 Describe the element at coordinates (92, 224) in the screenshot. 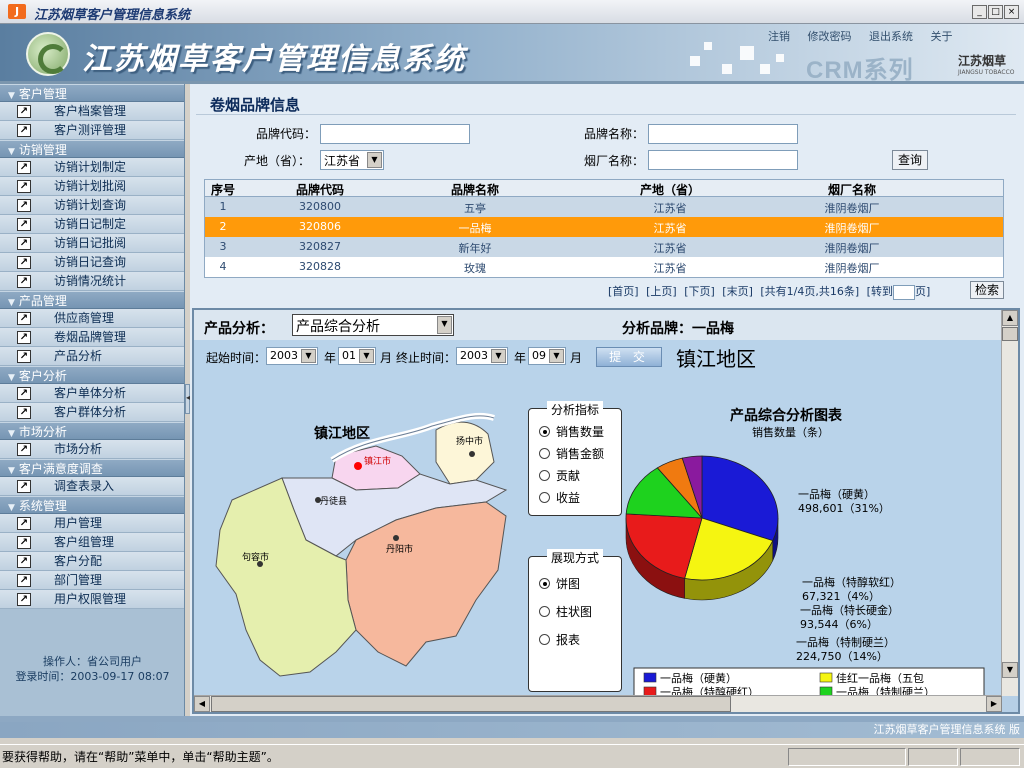

I see `sidebar-item: ↗ 访销日记制定` at that location.